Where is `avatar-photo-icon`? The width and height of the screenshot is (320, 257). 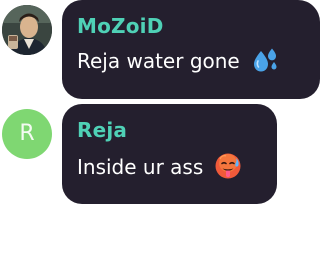
avatar-photo-icon is located at coordinates (27, 30).